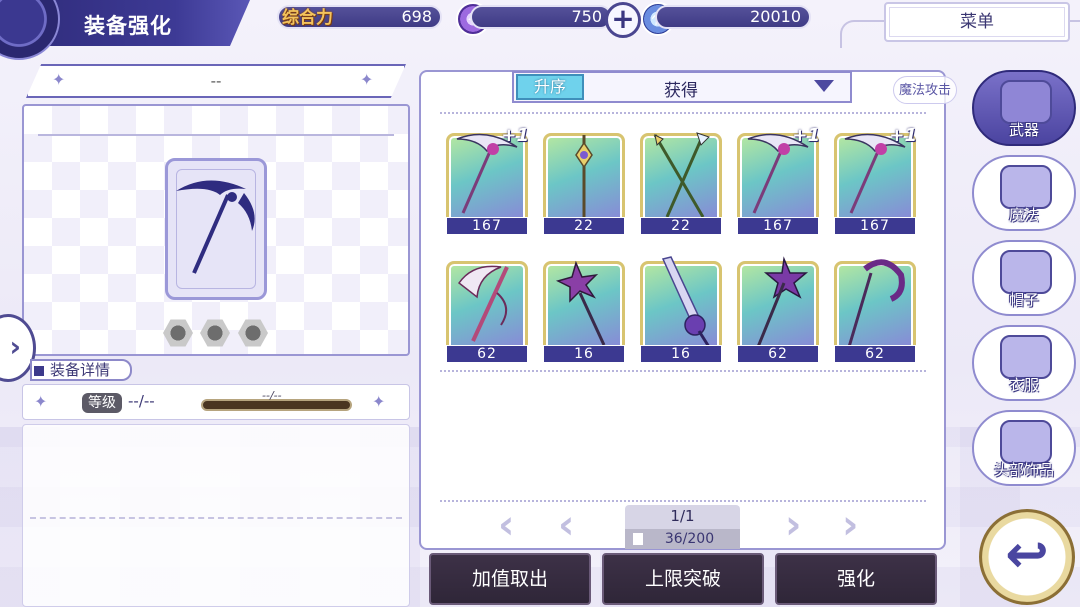  Describe the element at coordinates (506, 525) in the screenshot. I see `first-page-icon: ‹` at that location.